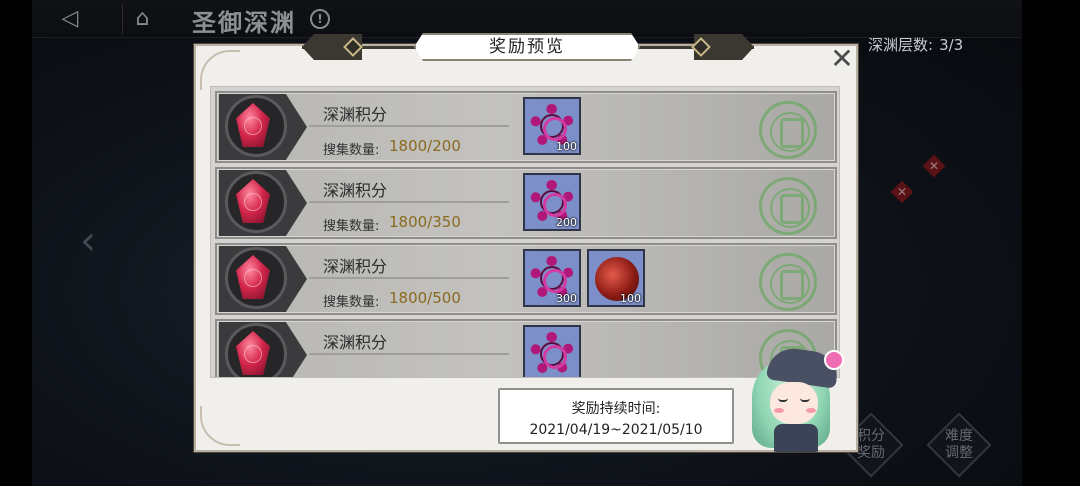 The width and height of the screenshot is (1080, 486). I want to click on reward-item-ring: 300, so click(552, 278).